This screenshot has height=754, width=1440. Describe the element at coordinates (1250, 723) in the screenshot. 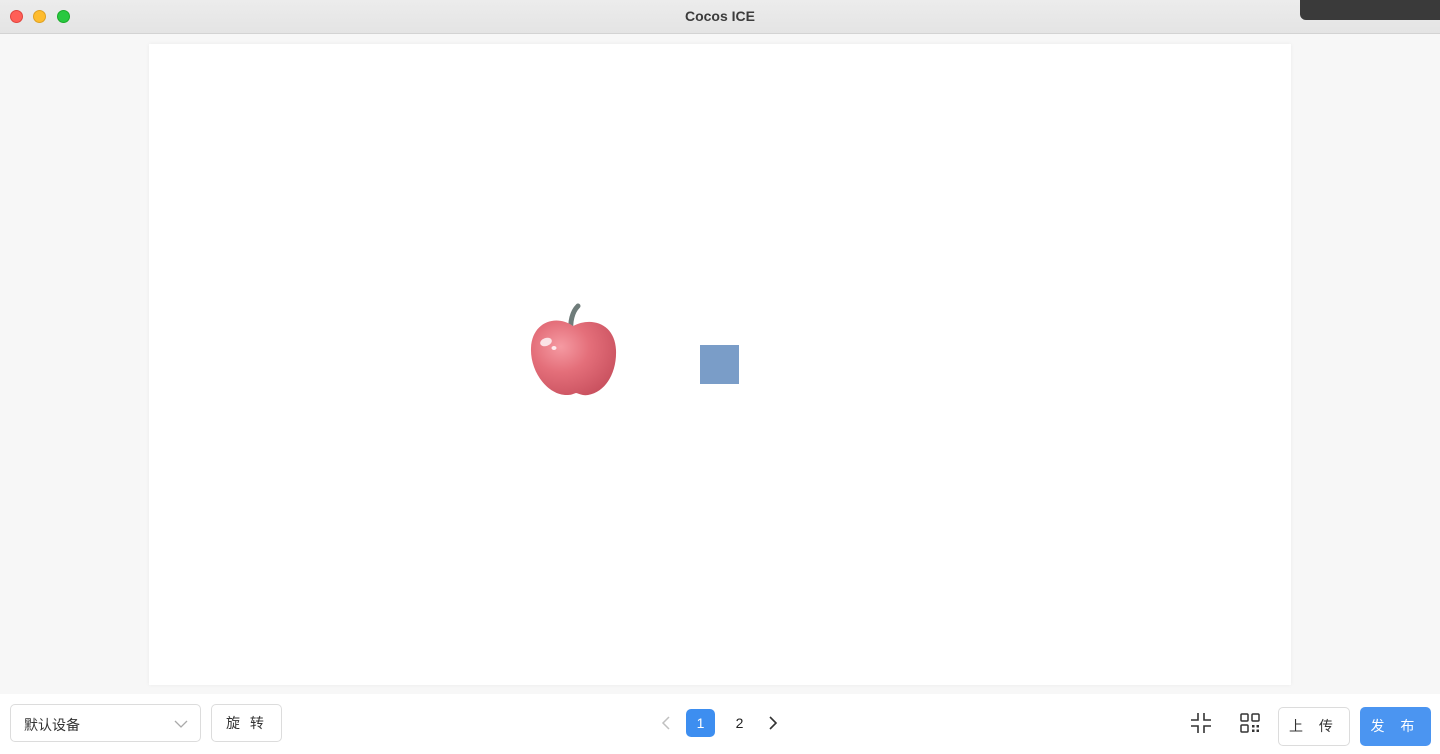

I see `qr-code-icon` at that location.